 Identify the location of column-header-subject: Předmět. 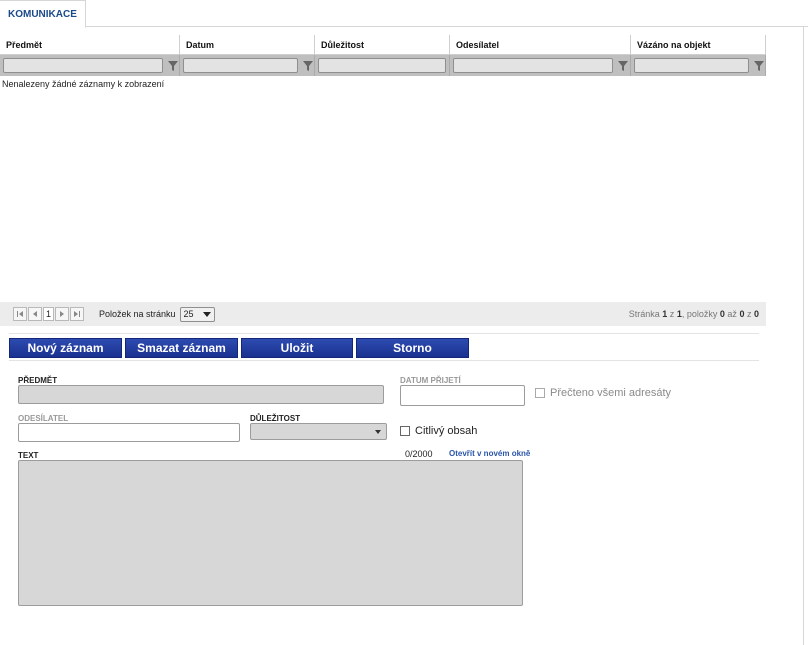
(90, 44).